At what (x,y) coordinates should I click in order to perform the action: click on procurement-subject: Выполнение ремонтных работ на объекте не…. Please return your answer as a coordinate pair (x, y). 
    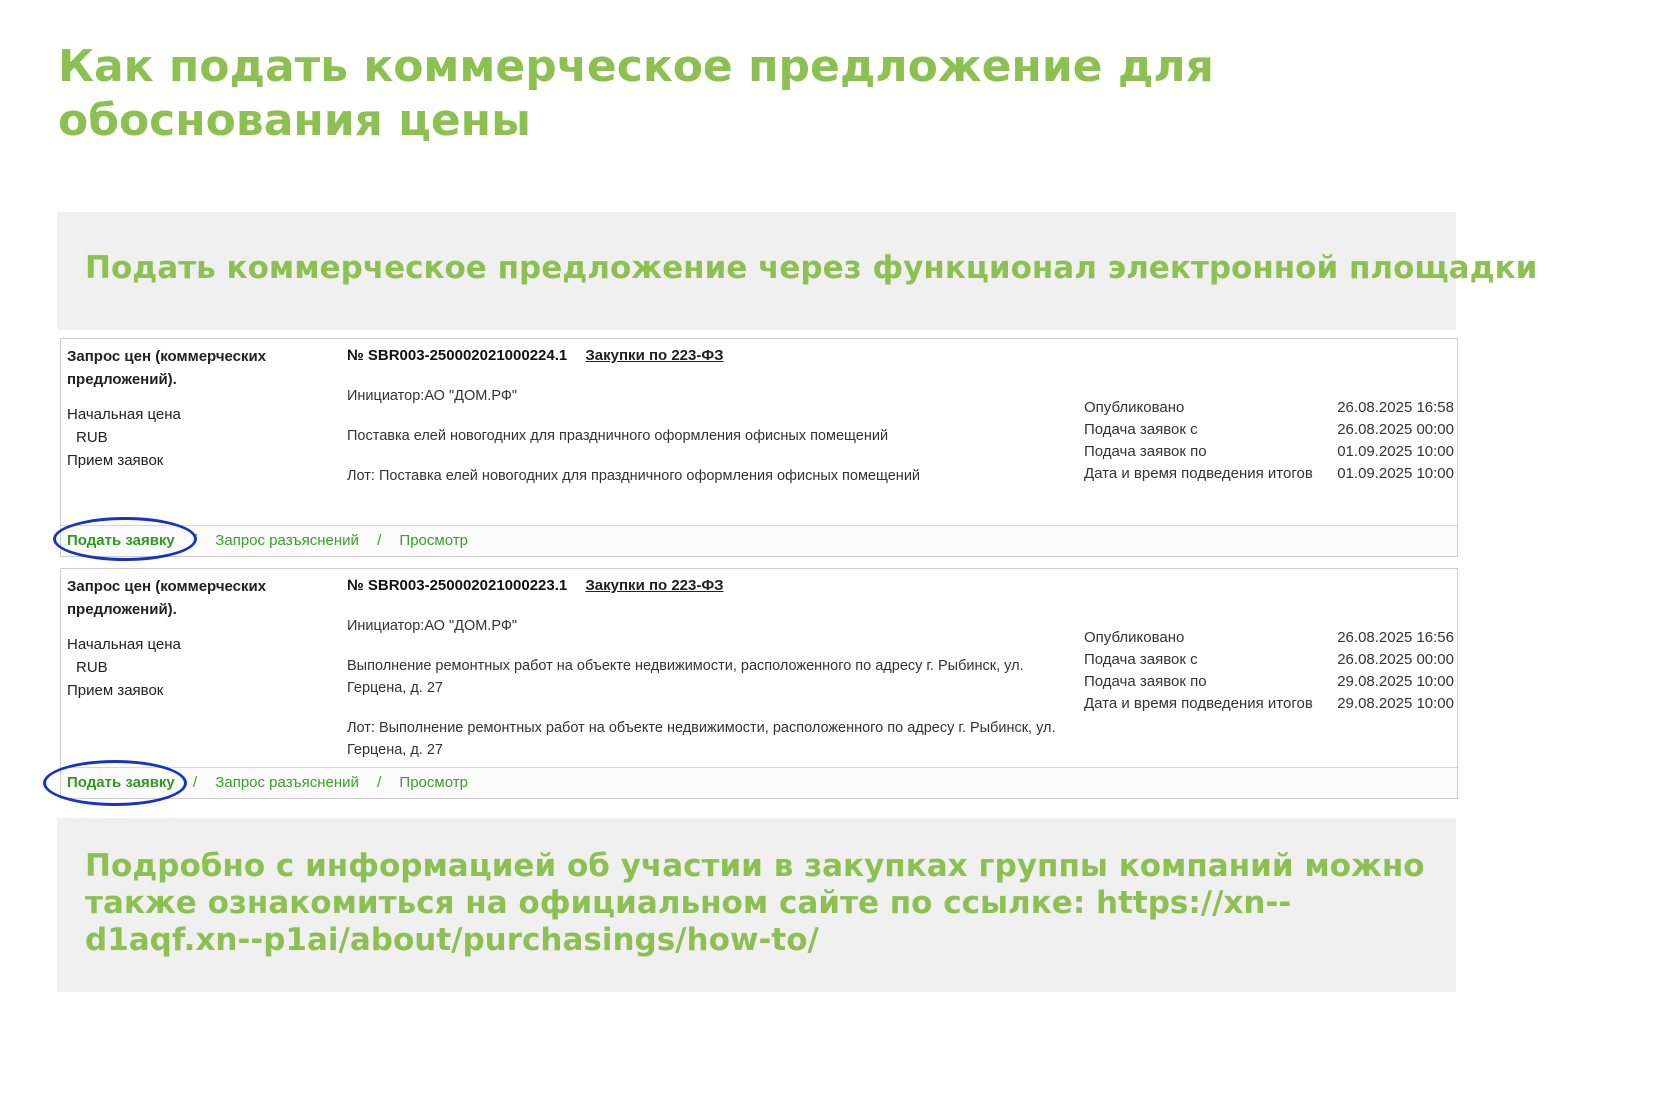
    Looking at the image, I should click on (685, 677).